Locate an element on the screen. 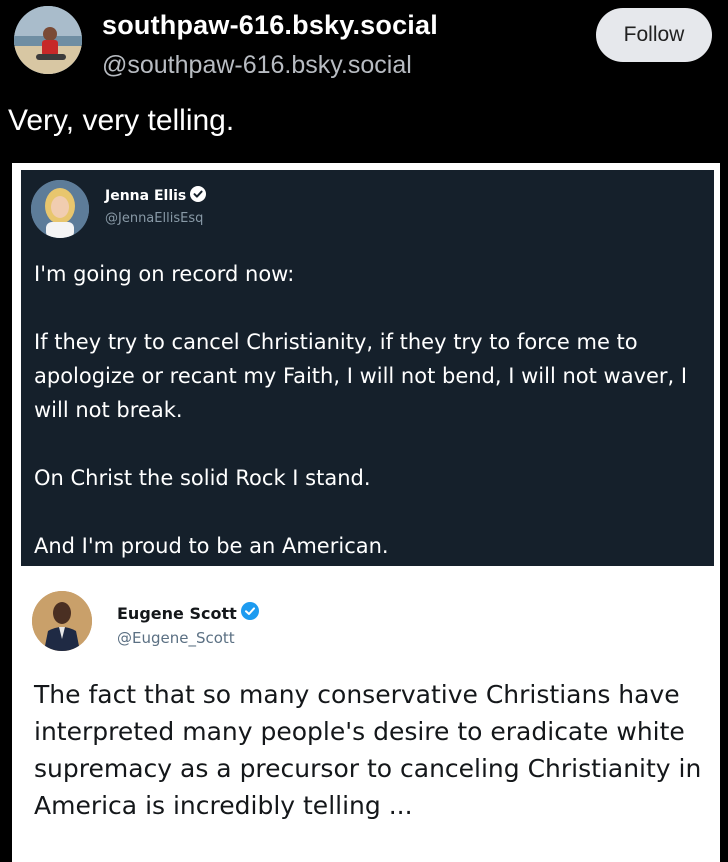 This screenshot has width=728, height=862. tweet-paragraph: And I'm proud to be an American. is located at coordinates (211, 546).